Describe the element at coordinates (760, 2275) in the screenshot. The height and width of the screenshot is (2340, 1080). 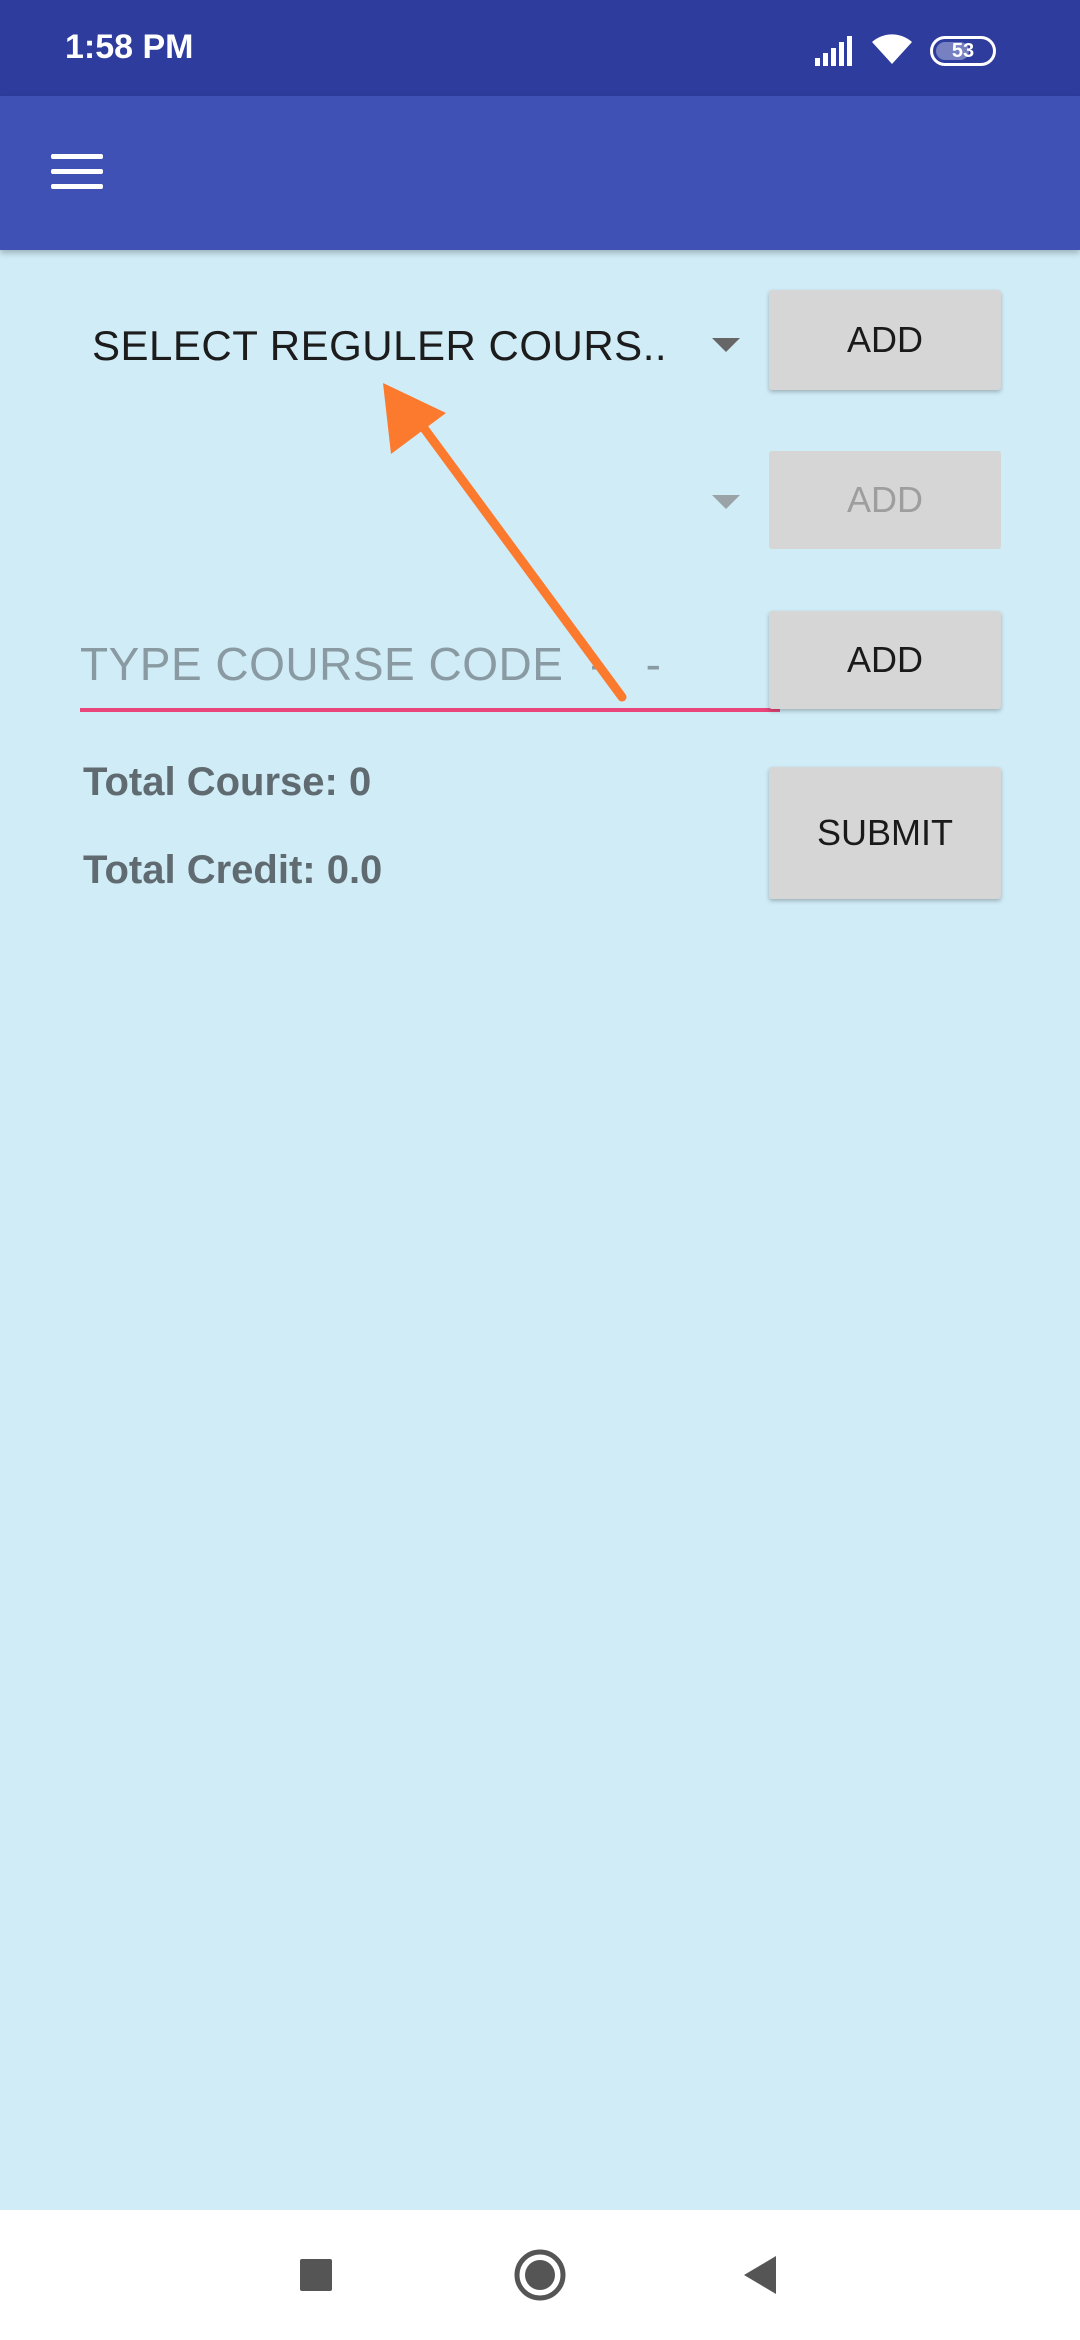
I see `back-triangle-icon` at that location.